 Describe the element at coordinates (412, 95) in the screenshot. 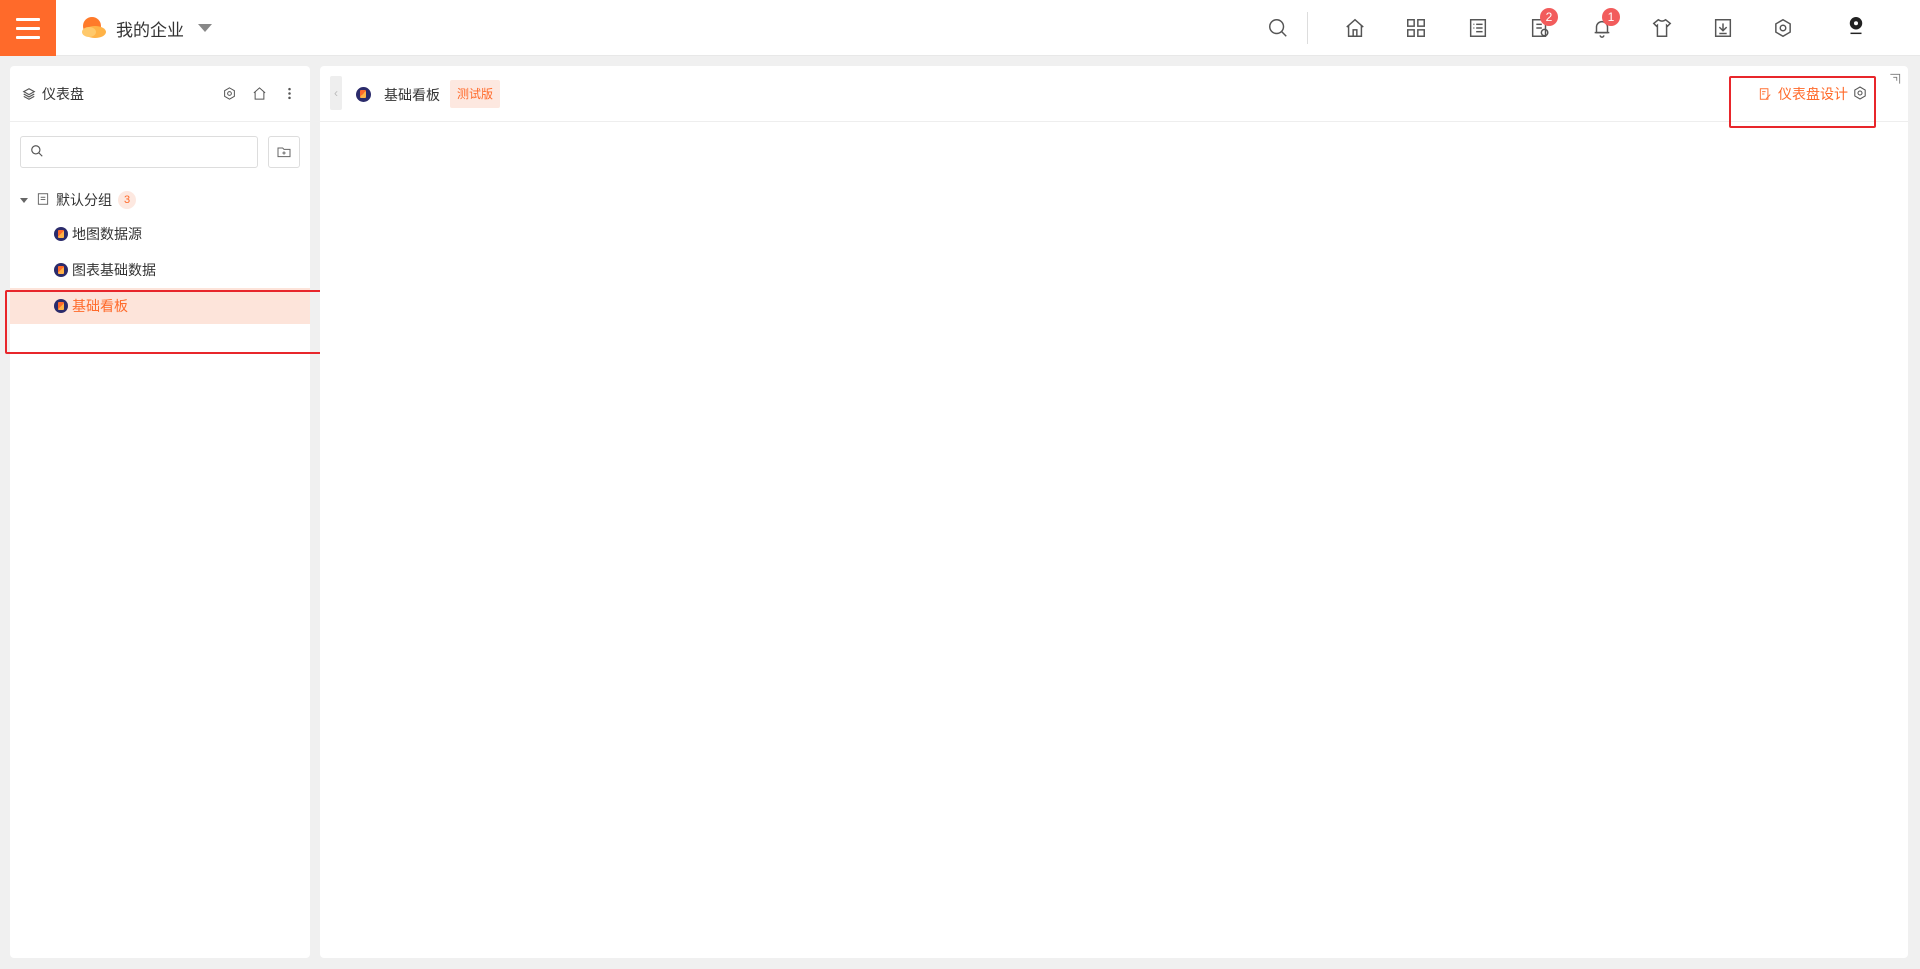

I see `page-title: 基础看板` at that location.